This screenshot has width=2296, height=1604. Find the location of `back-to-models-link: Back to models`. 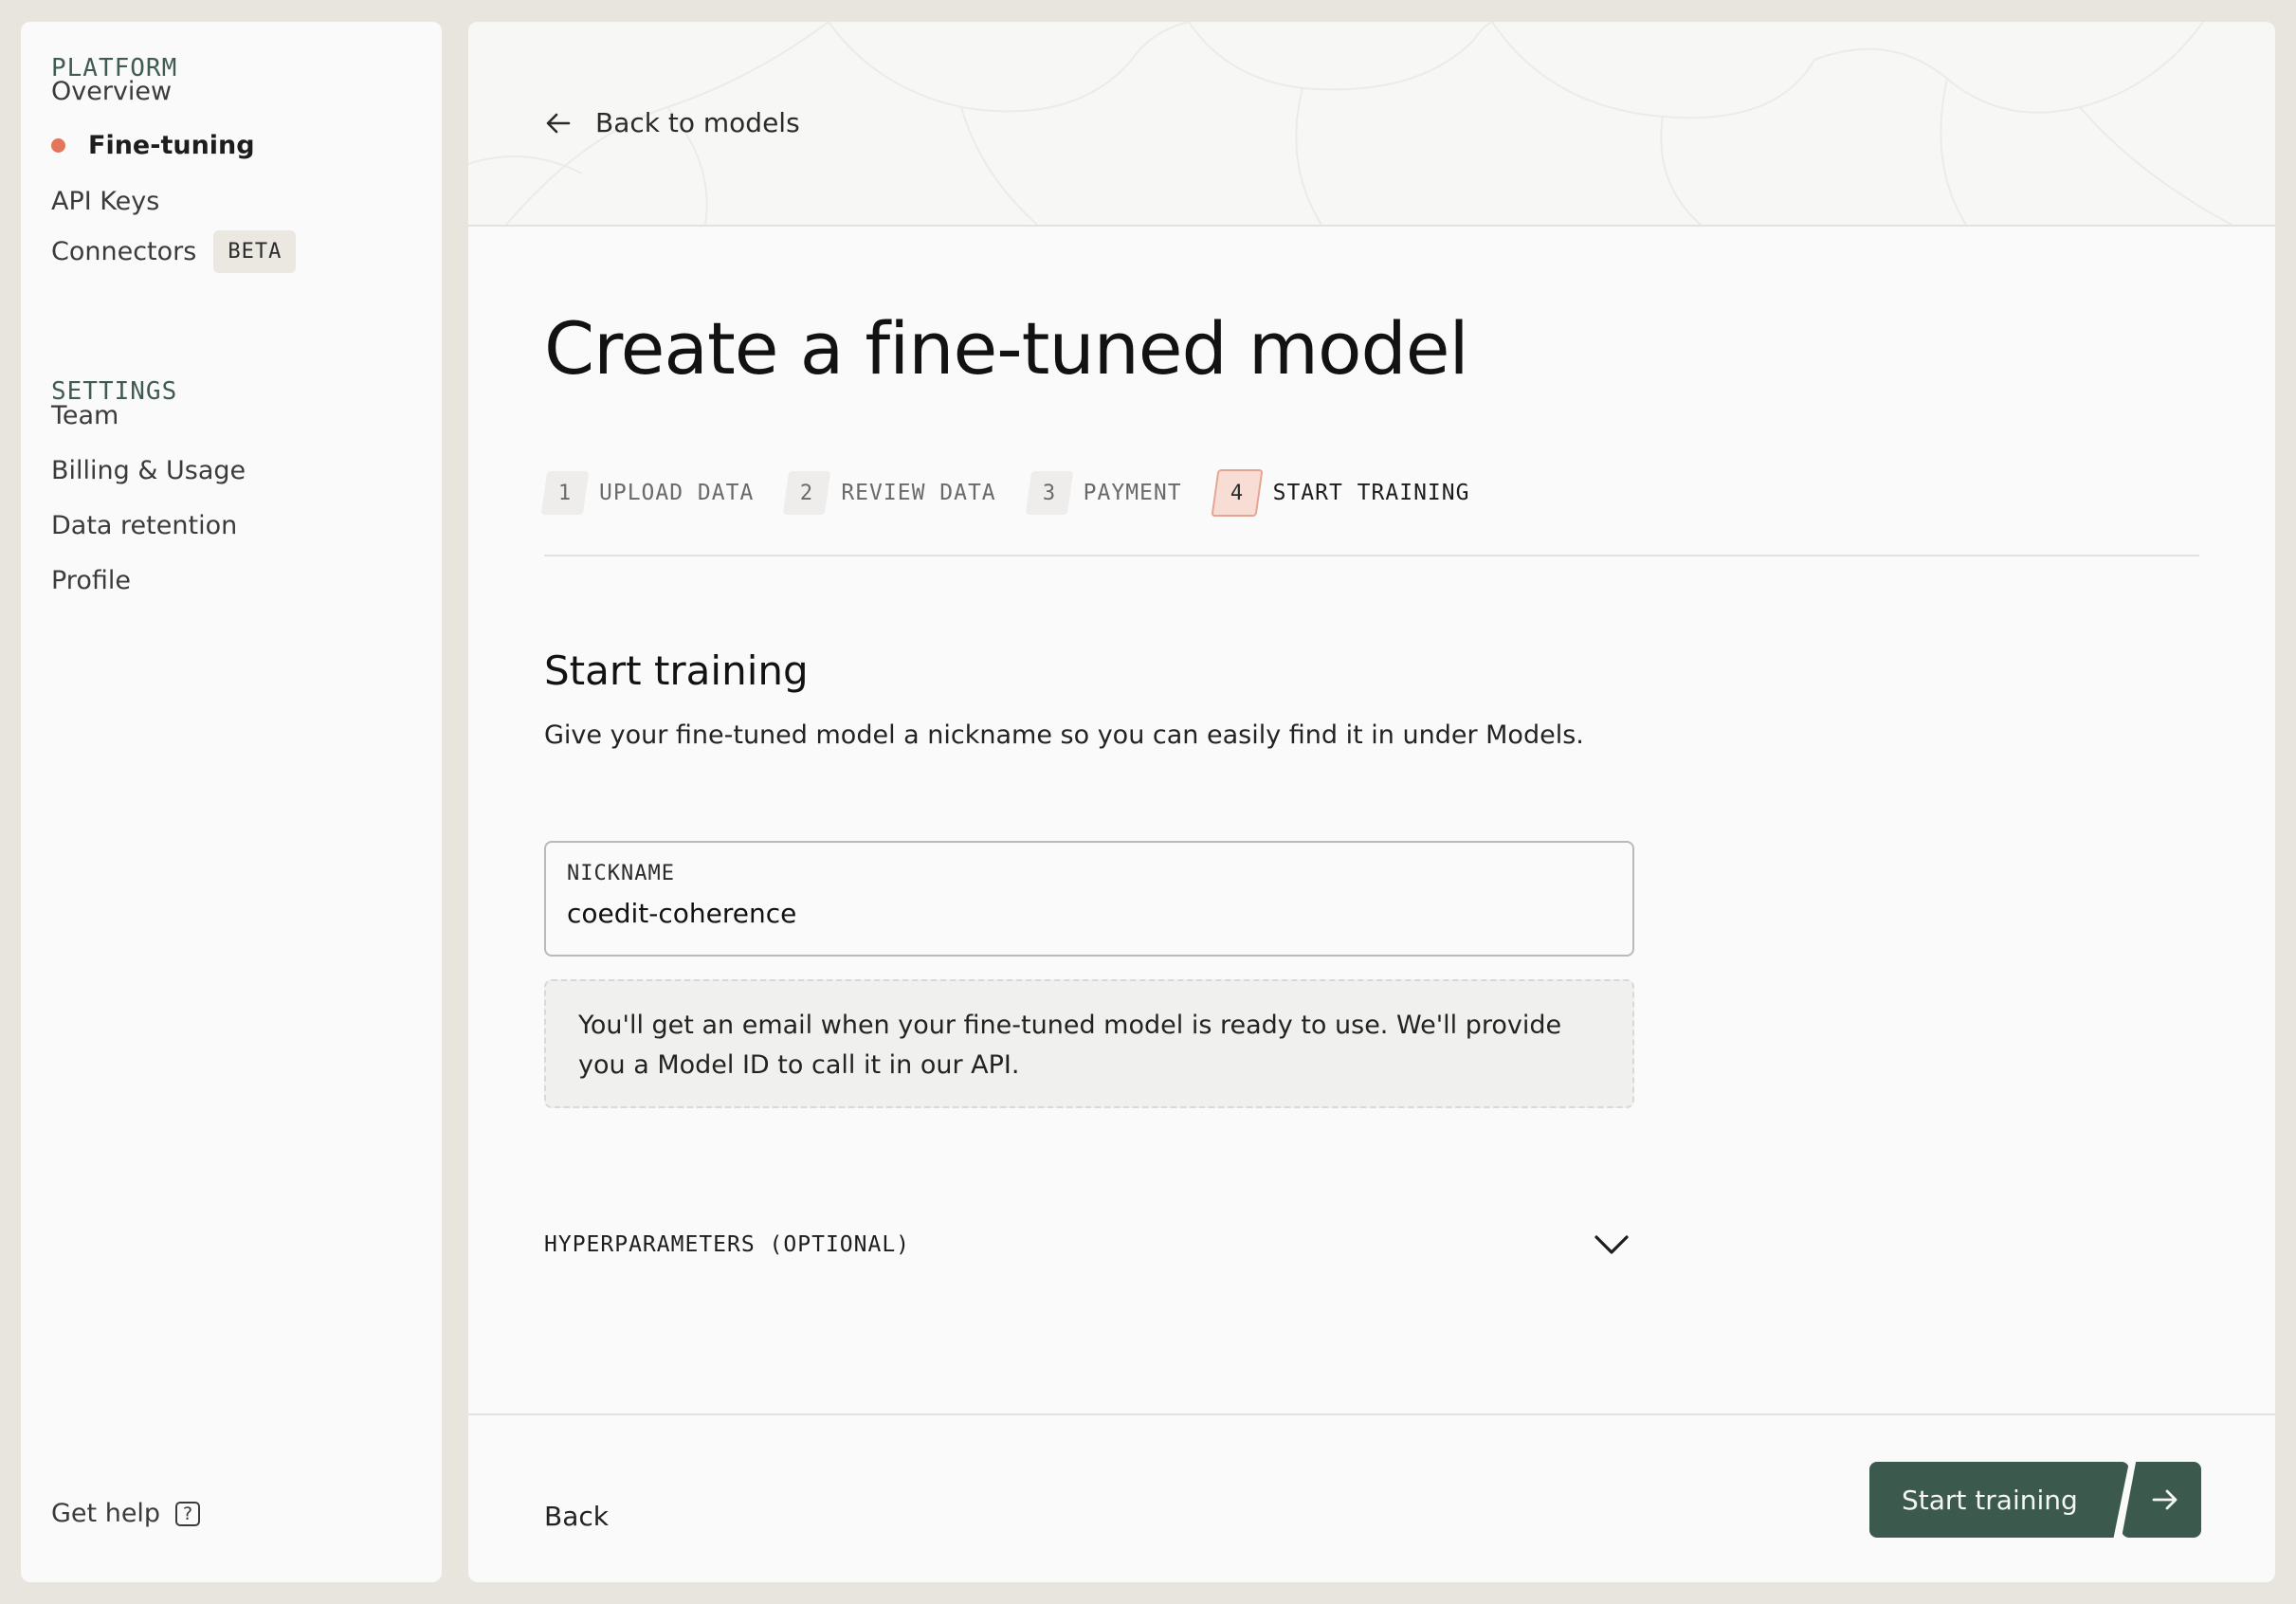

back-to-models-link: Back to models is located at coordinates (672, 122).